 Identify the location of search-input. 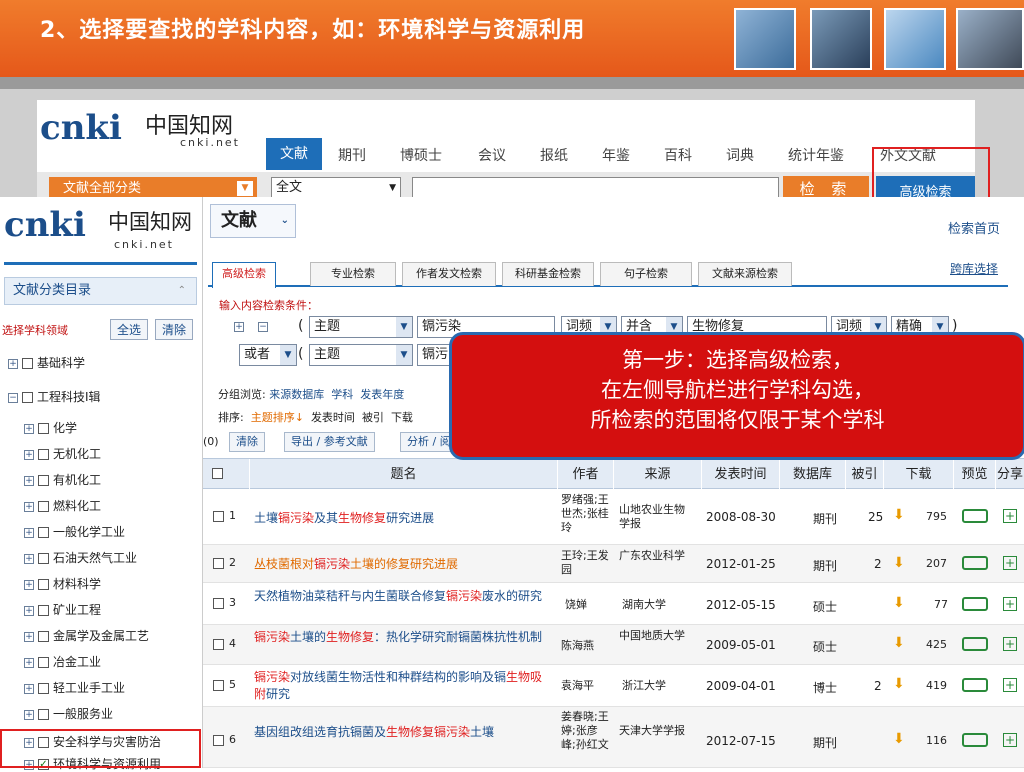
(595, 188).